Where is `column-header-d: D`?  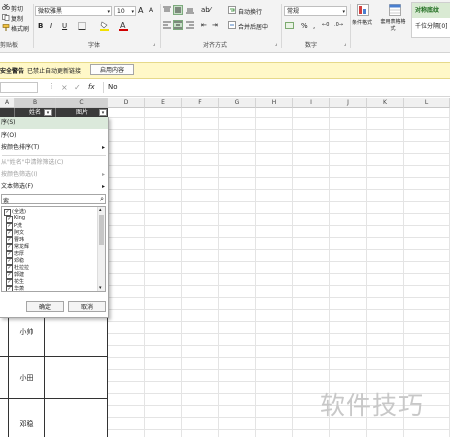 column-header-d: D is located at coordinates (126, 103).